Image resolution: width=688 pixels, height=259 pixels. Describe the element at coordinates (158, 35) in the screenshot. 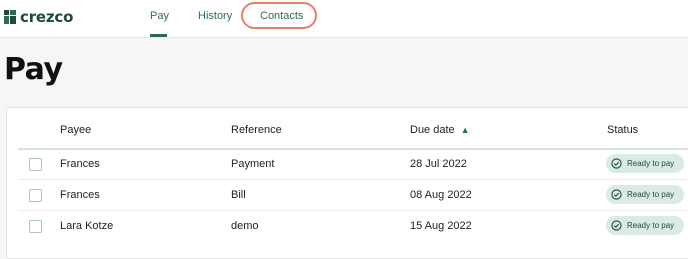

I see `tab-active-indicator` at that location.